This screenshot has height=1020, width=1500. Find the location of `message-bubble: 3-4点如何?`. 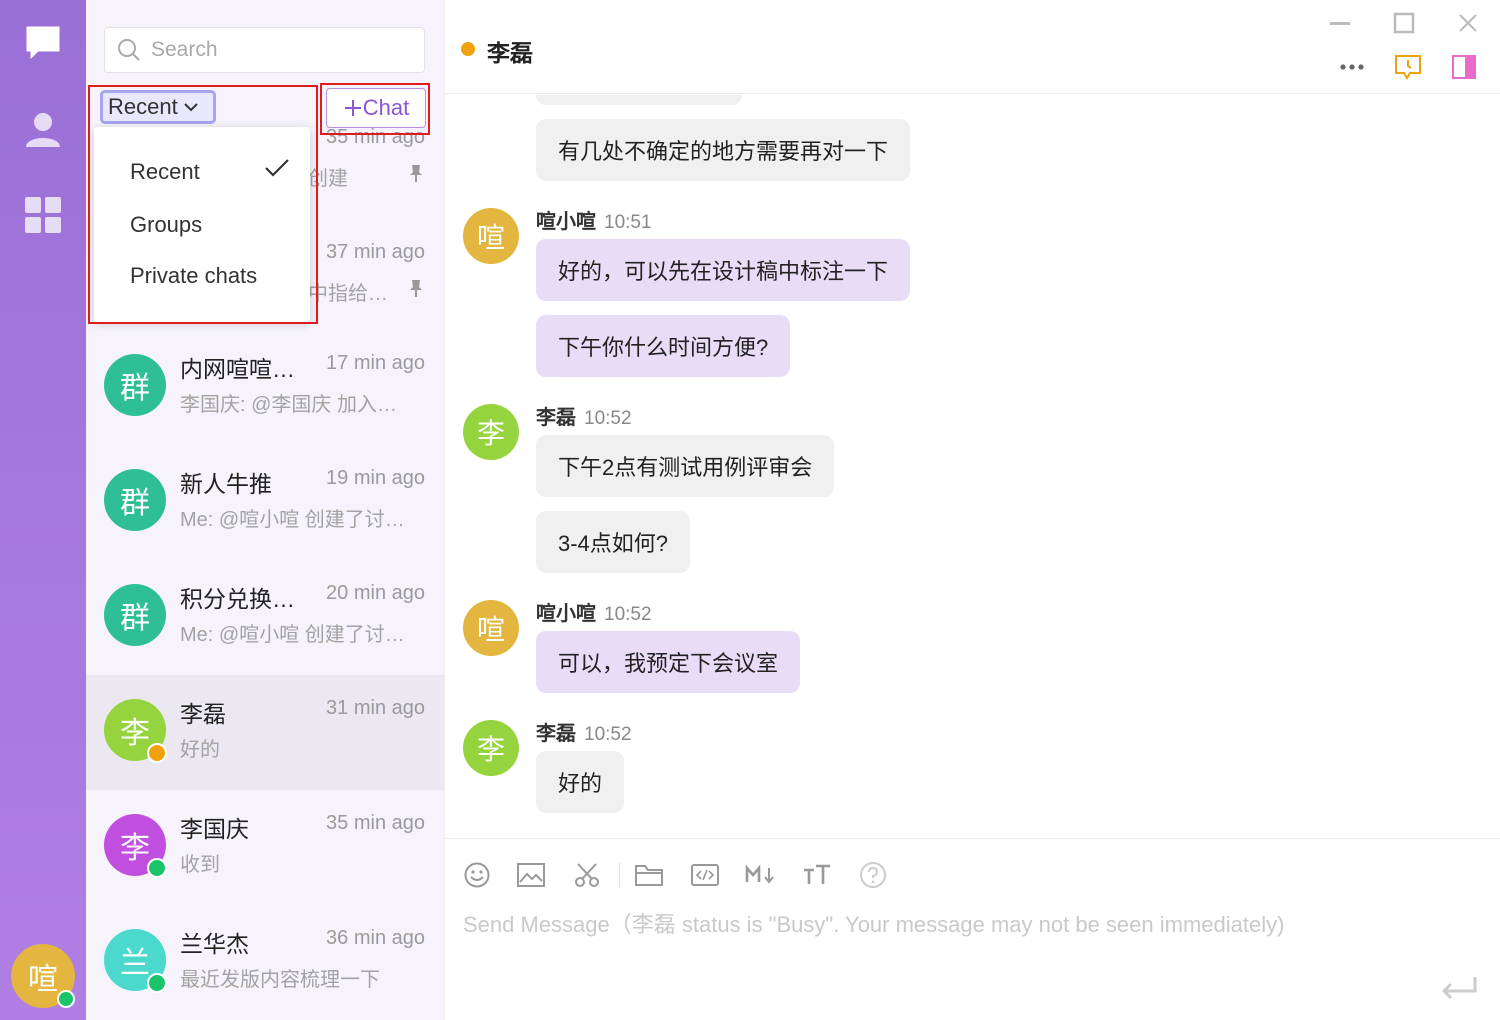

message-bubble: 3-4点如何? is located at coordinates (613, 542).